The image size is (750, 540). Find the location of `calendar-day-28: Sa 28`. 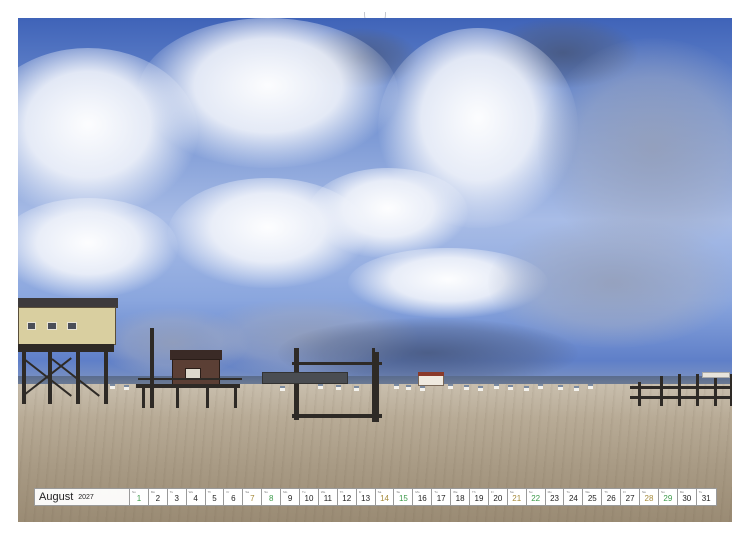

calendar-day-28: Sa 28 is located at coordinates (649, 497).